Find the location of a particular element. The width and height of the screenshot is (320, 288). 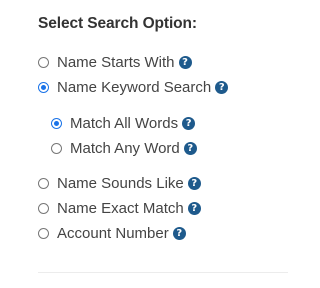

radio-match-any-word is located at coordinates (56, 148).